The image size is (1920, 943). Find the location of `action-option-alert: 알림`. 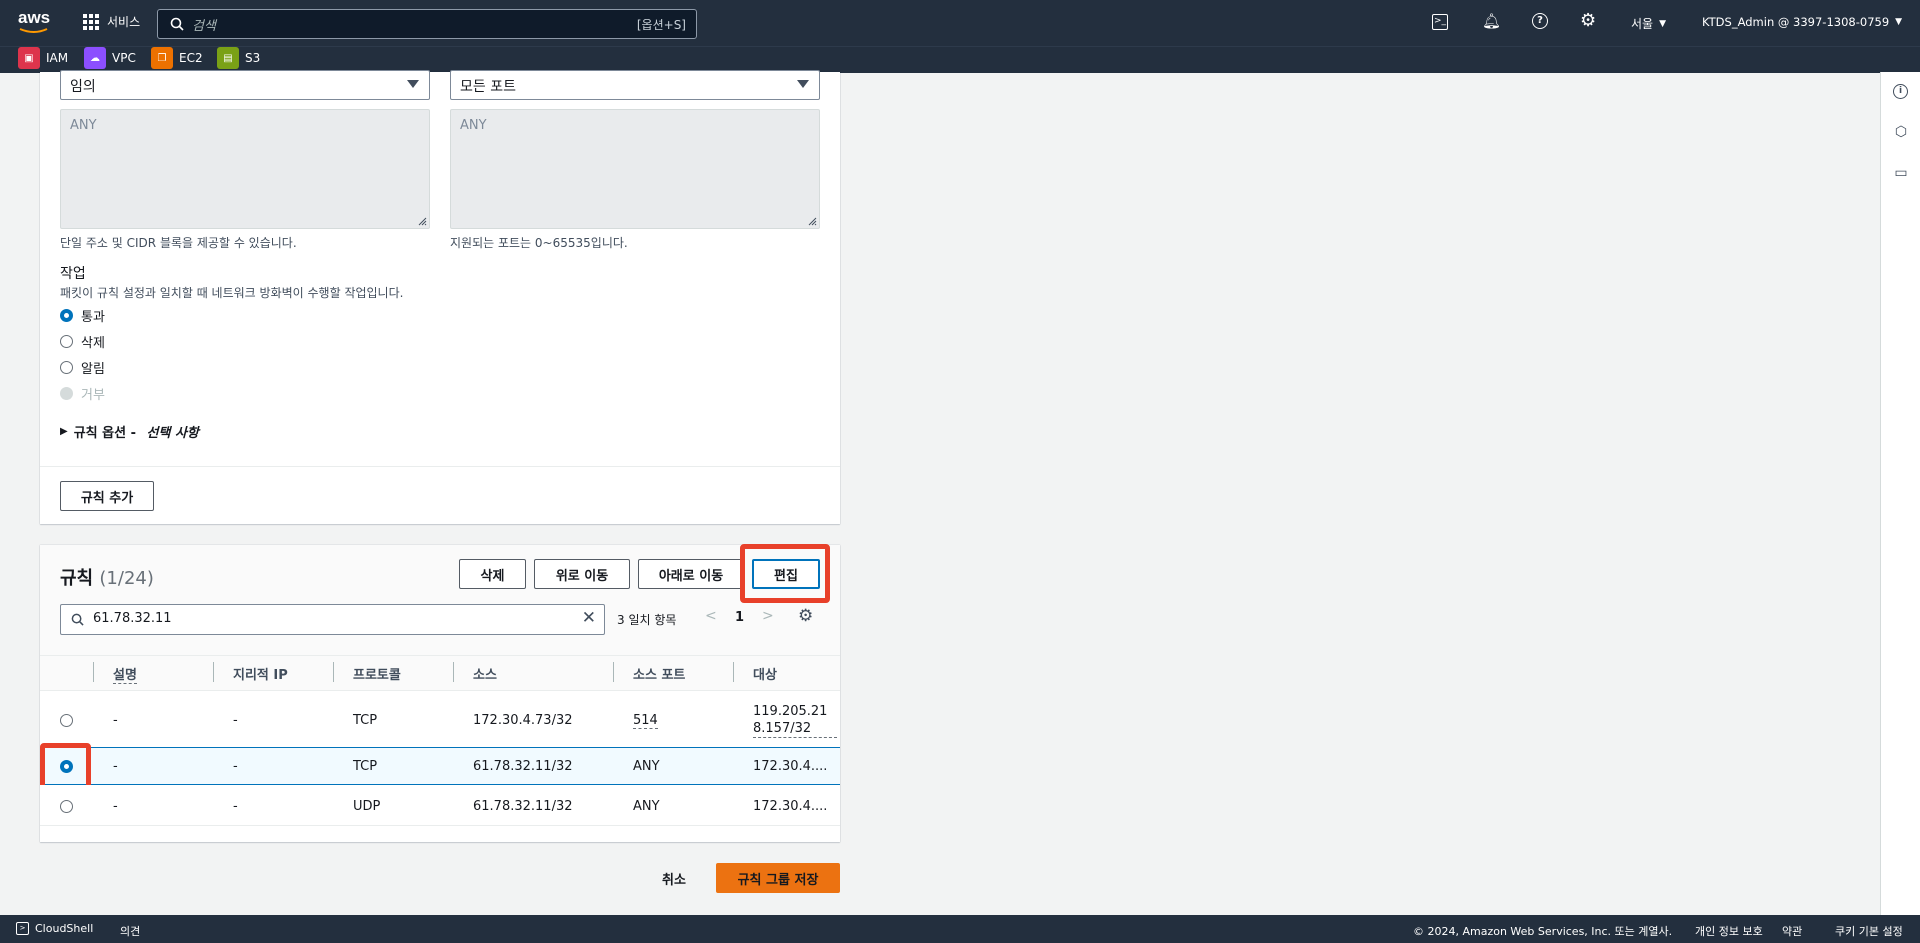

action-option-alert: 알림 is located at coordinates (82, 367).